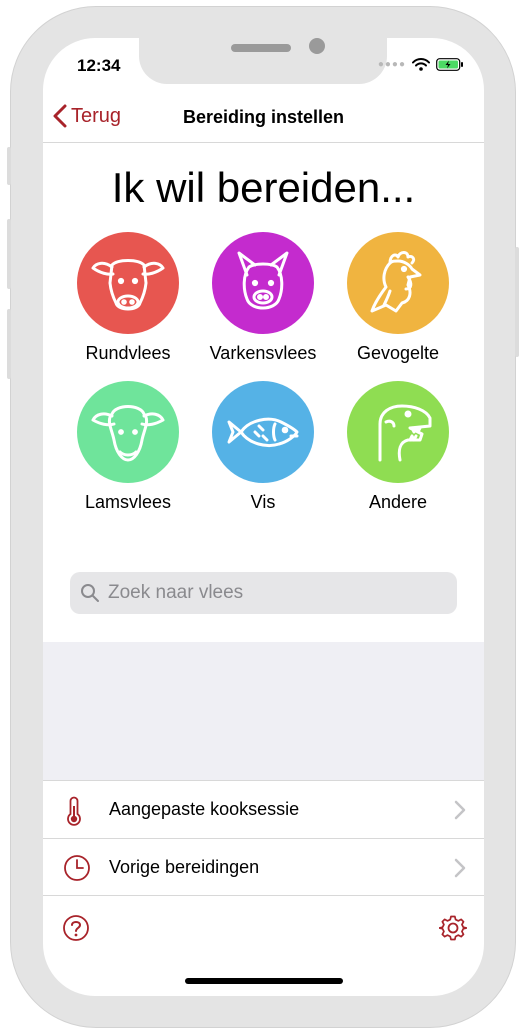 The image size is (526, 1034). What do you see at coordinates (60, 116) in the screenshot?
I see `chevron-left-icon` at bounding box center [60, 116].